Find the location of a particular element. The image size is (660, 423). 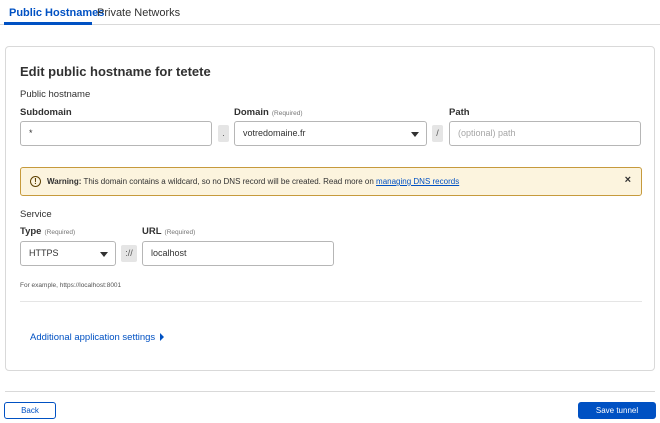

back-button: Back is located at coordinates (30, 410).